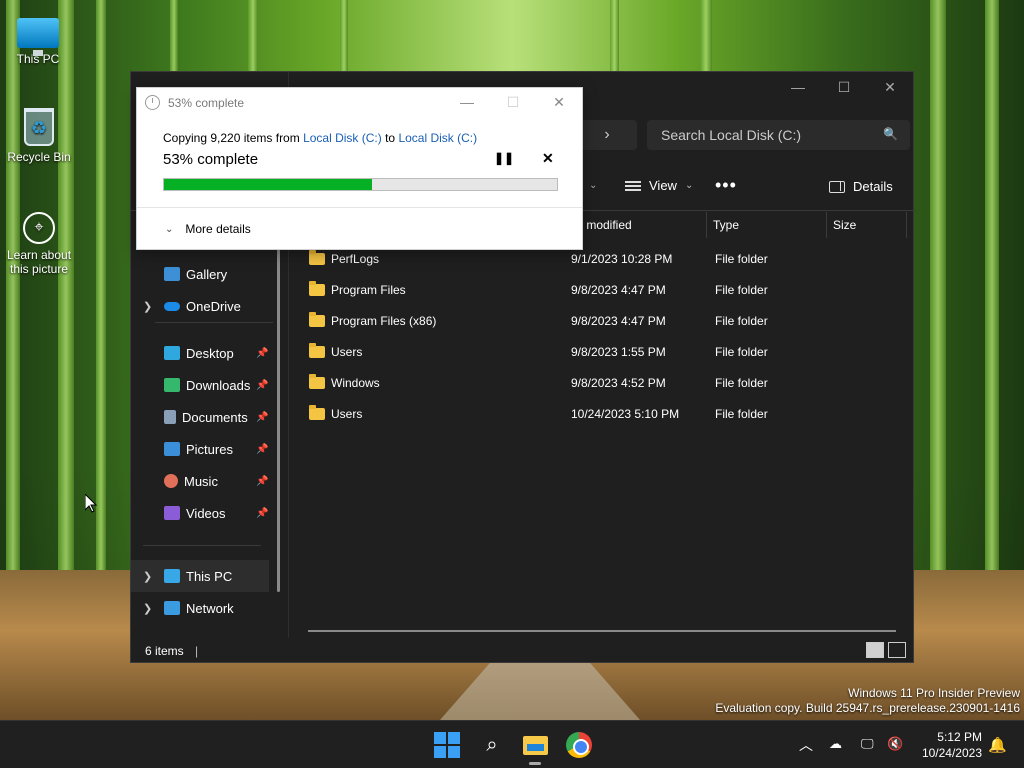 This screenshot has height=768, width=1024. I want to click on desktop-icon-this-pc: This PC, so click(38, 38).